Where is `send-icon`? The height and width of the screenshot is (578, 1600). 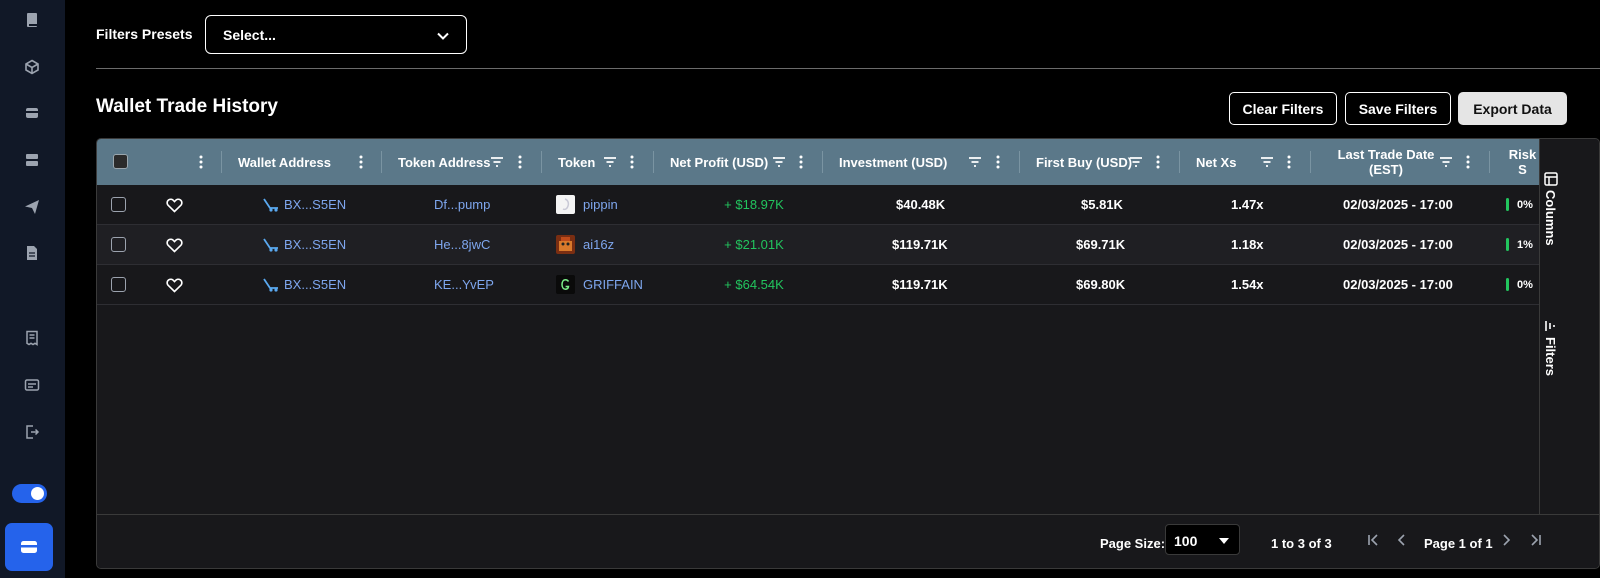 send-icon is located at coordinates (32, 207).